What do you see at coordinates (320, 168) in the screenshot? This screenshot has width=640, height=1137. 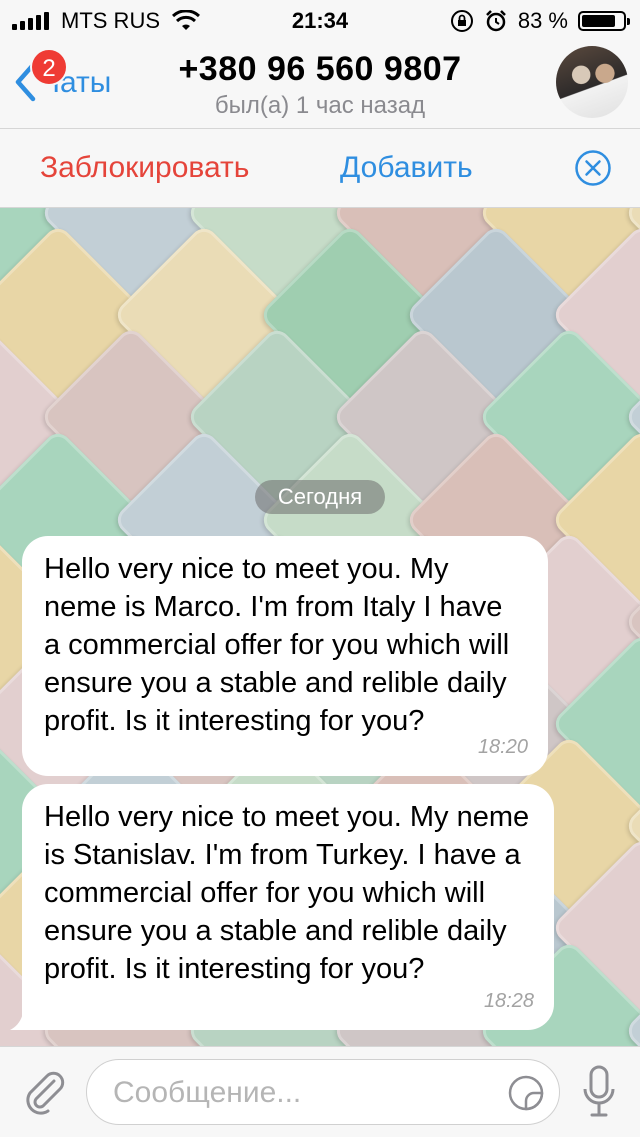 I see `spam-action-bar: Заблокировать Добавить` at bounding box center [320, 168].